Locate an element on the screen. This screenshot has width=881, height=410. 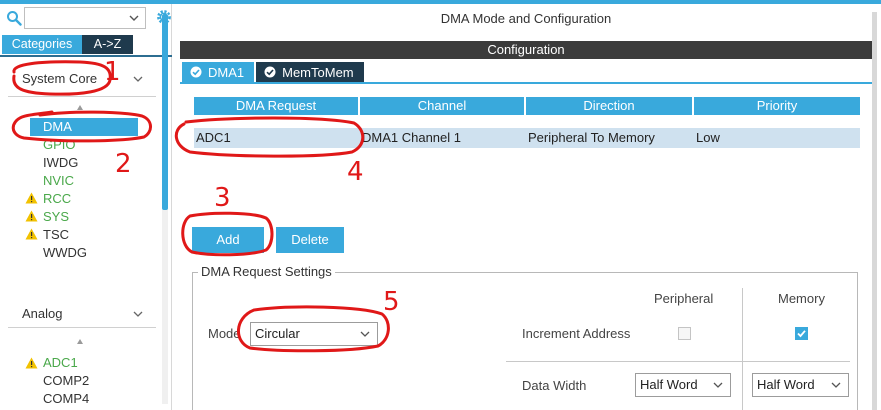
data-width-memory-value: Half Word is located at coordinates (786, 384).